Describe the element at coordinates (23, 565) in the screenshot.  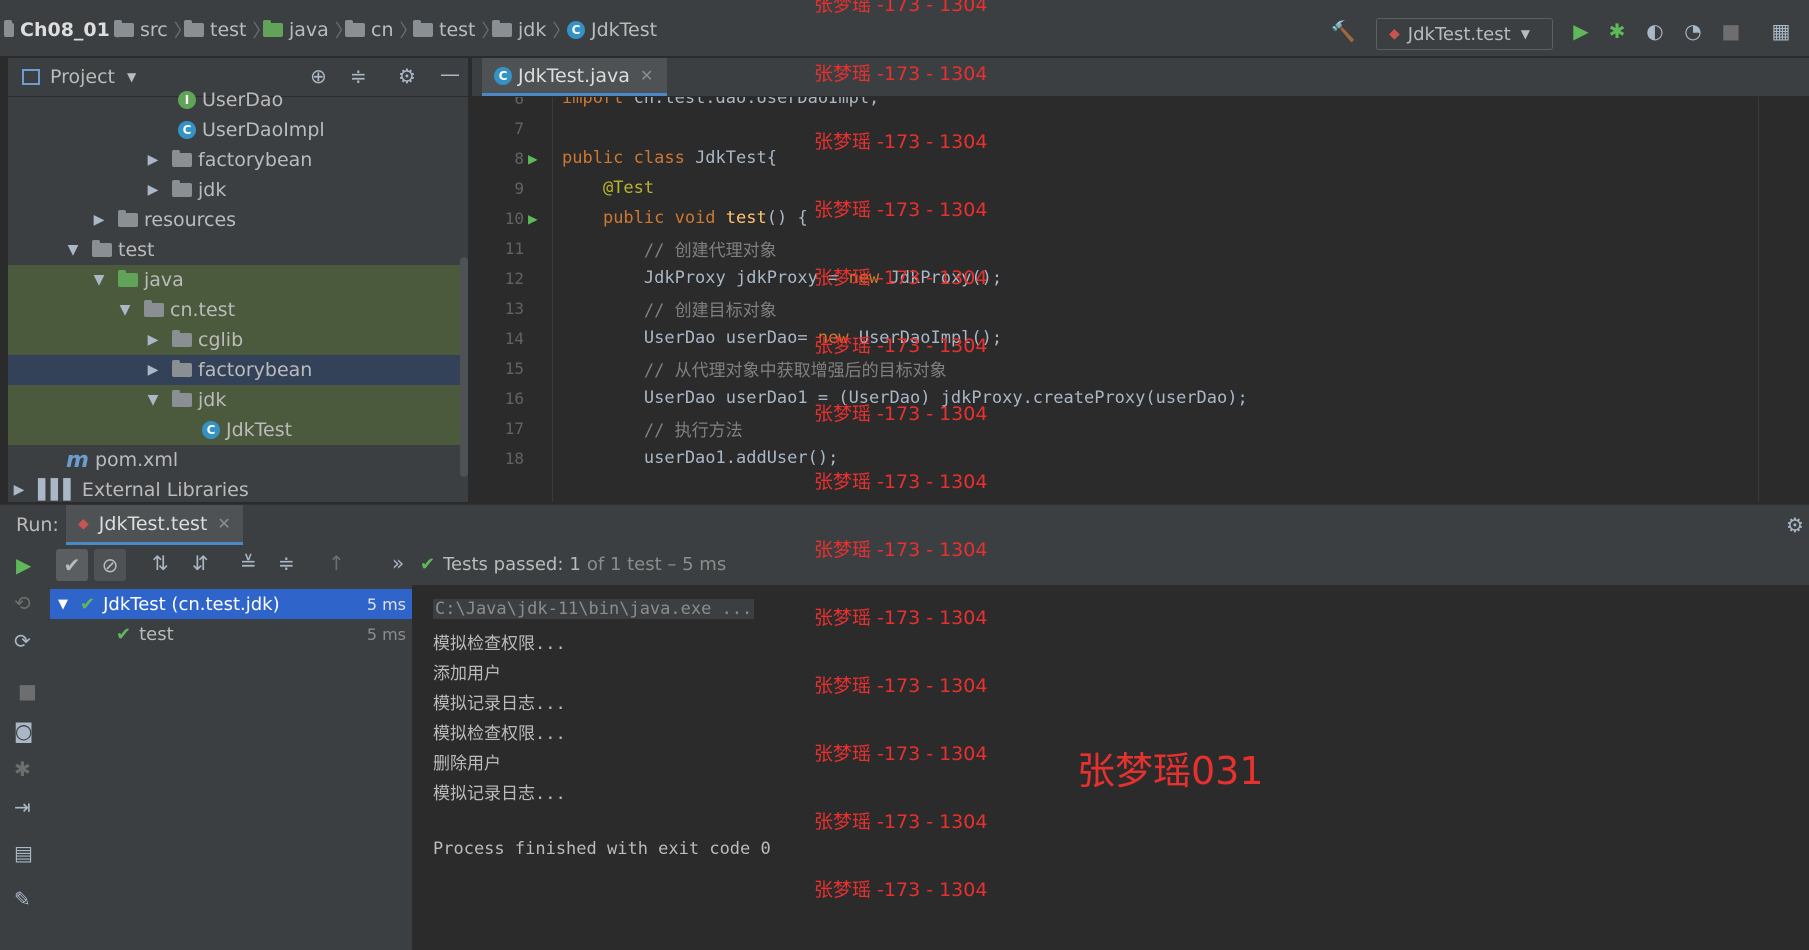
I see `rerun-icon: ▶` at that location.